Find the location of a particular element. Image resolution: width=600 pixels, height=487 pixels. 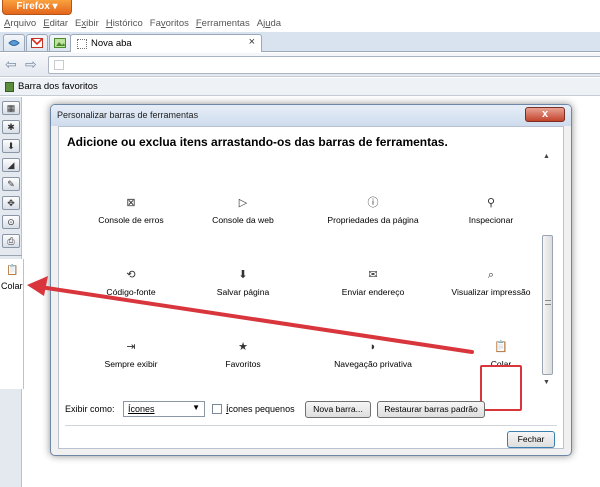

menu-label-part: Fa is located at coordinates (155, 23).